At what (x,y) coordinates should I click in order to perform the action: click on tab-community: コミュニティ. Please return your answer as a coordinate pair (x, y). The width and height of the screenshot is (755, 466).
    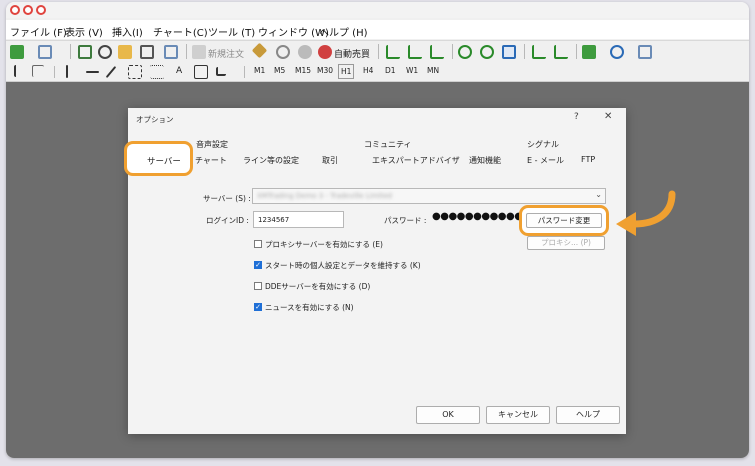
    Looking at the image, I should click on (388, 144).